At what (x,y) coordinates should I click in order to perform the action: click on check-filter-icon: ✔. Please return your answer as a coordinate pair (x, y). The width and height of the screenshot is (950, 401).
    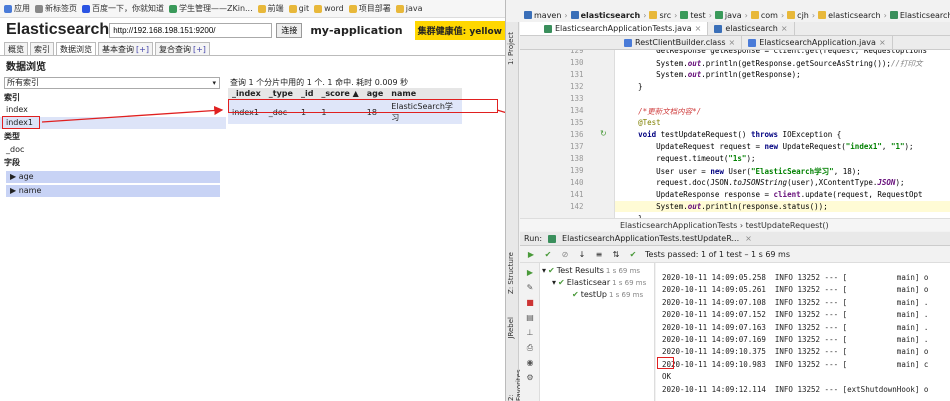
    Looking at the image, I should click on (548, 254).